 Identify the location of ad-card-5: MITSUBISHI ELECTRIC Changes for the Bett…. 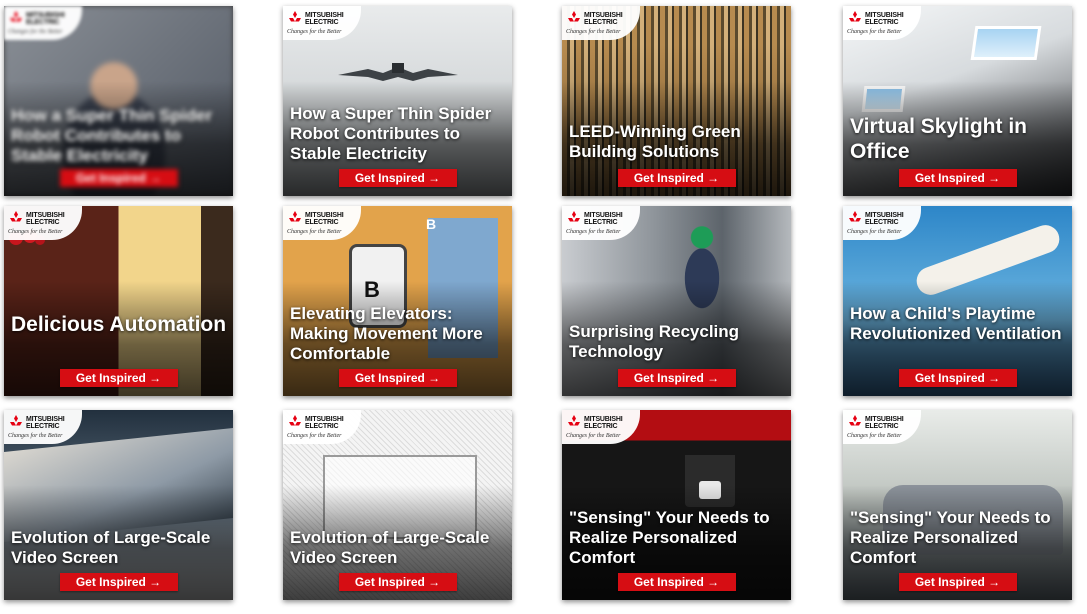
(118, 301).